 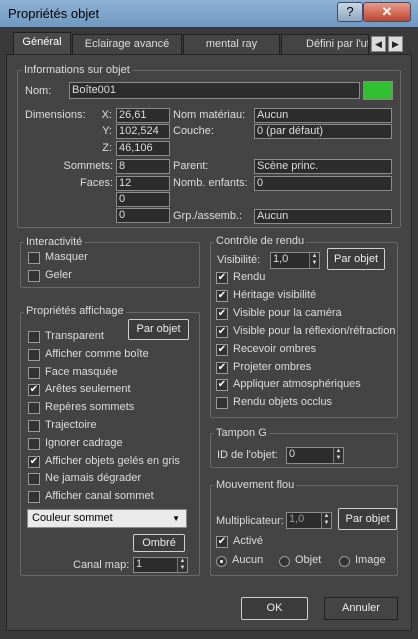 What do you see at coordinates (38, 91) in the screenshot?
I see `name-label: Nom:` at bounding box center [38, 91].